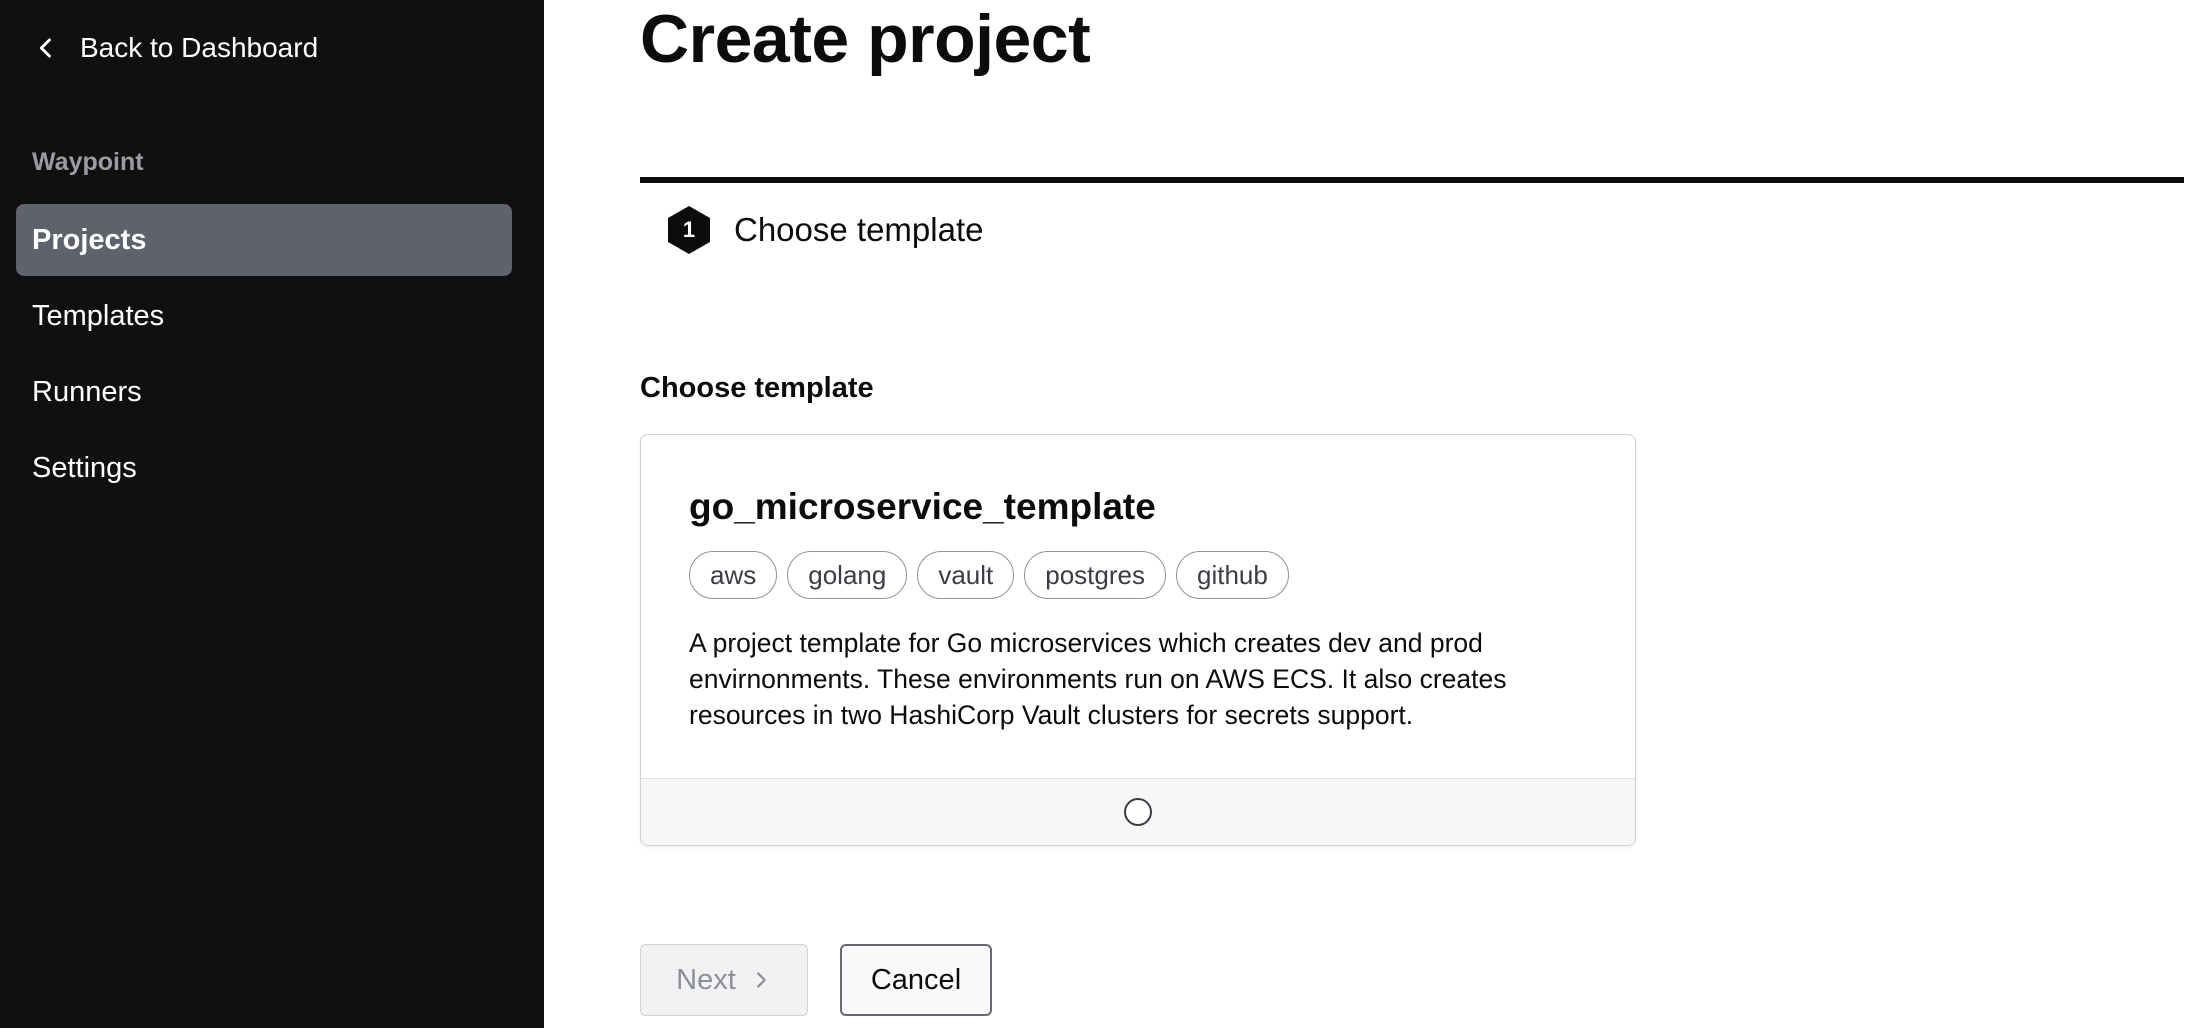  What do you see at coordinates (264, 316) in the screenshot?
I see `sidebar-item-templates: Templates` at bounding box center [264, 316].